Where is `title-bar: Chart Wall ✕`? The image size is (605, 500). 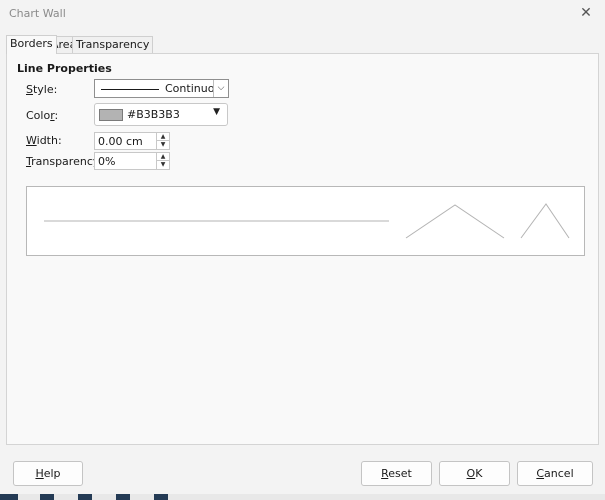
title-bar: Chart Wall ✕ is located at coordinates (302, 14).